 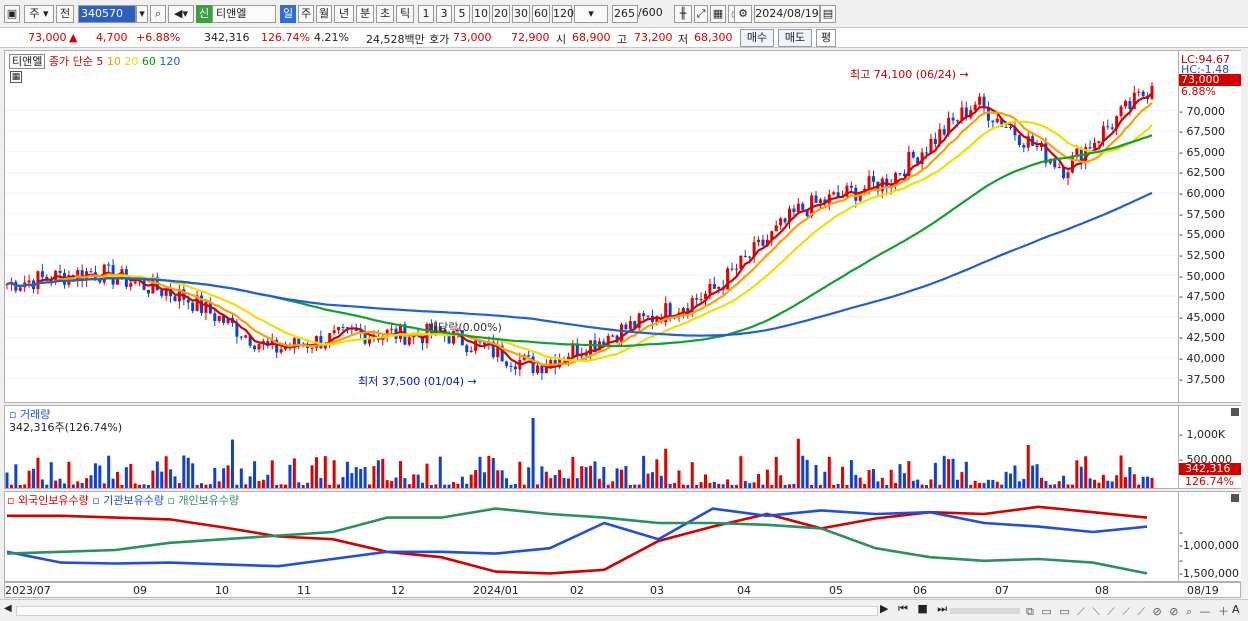 What do you see at coordinates (140, 590) in the screenshot?
I see `x-label-1: 09` at bounding box center [140, 590].